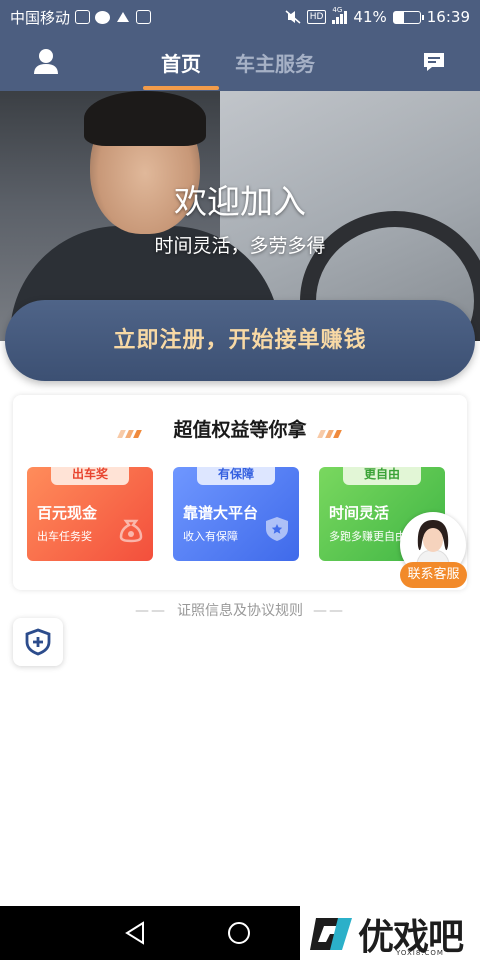  Describe the element at coordinates (90, 476) in the screenshot. I see `benefit-tag: 出车奖` at that location.